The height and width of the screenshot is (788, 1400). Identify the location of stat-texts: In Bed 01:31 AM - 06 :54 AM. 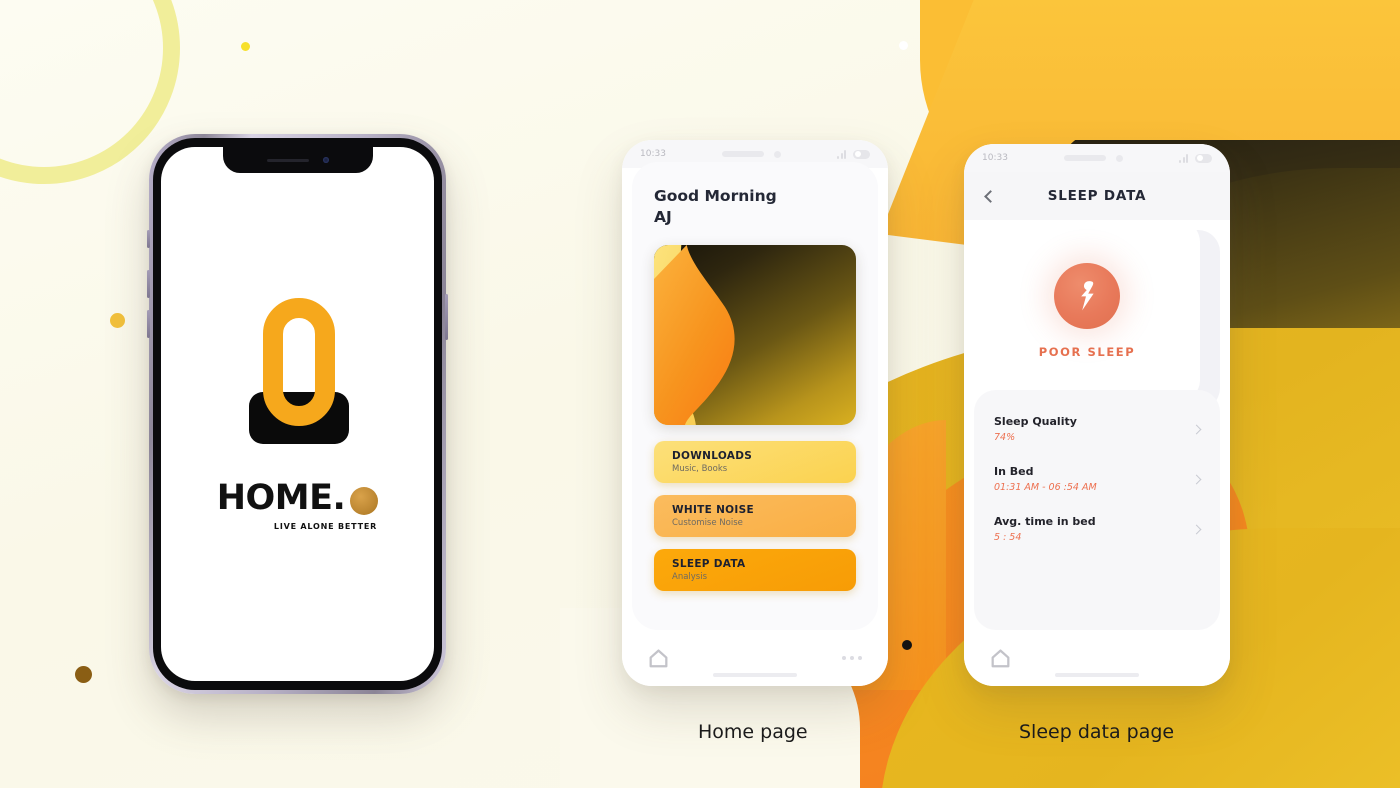
(1045, 479).